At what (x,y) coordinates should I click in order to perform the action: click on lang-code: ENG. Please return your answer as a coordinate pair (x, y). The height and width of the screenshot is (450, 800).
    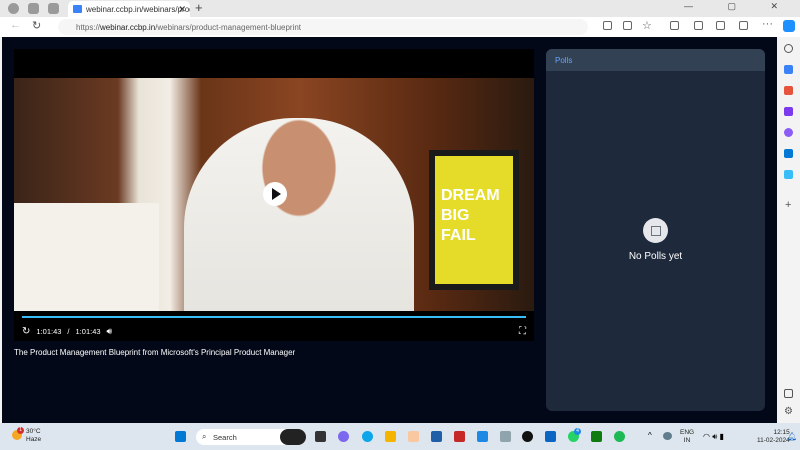
    Looking at the image, I should click on (687, 432).